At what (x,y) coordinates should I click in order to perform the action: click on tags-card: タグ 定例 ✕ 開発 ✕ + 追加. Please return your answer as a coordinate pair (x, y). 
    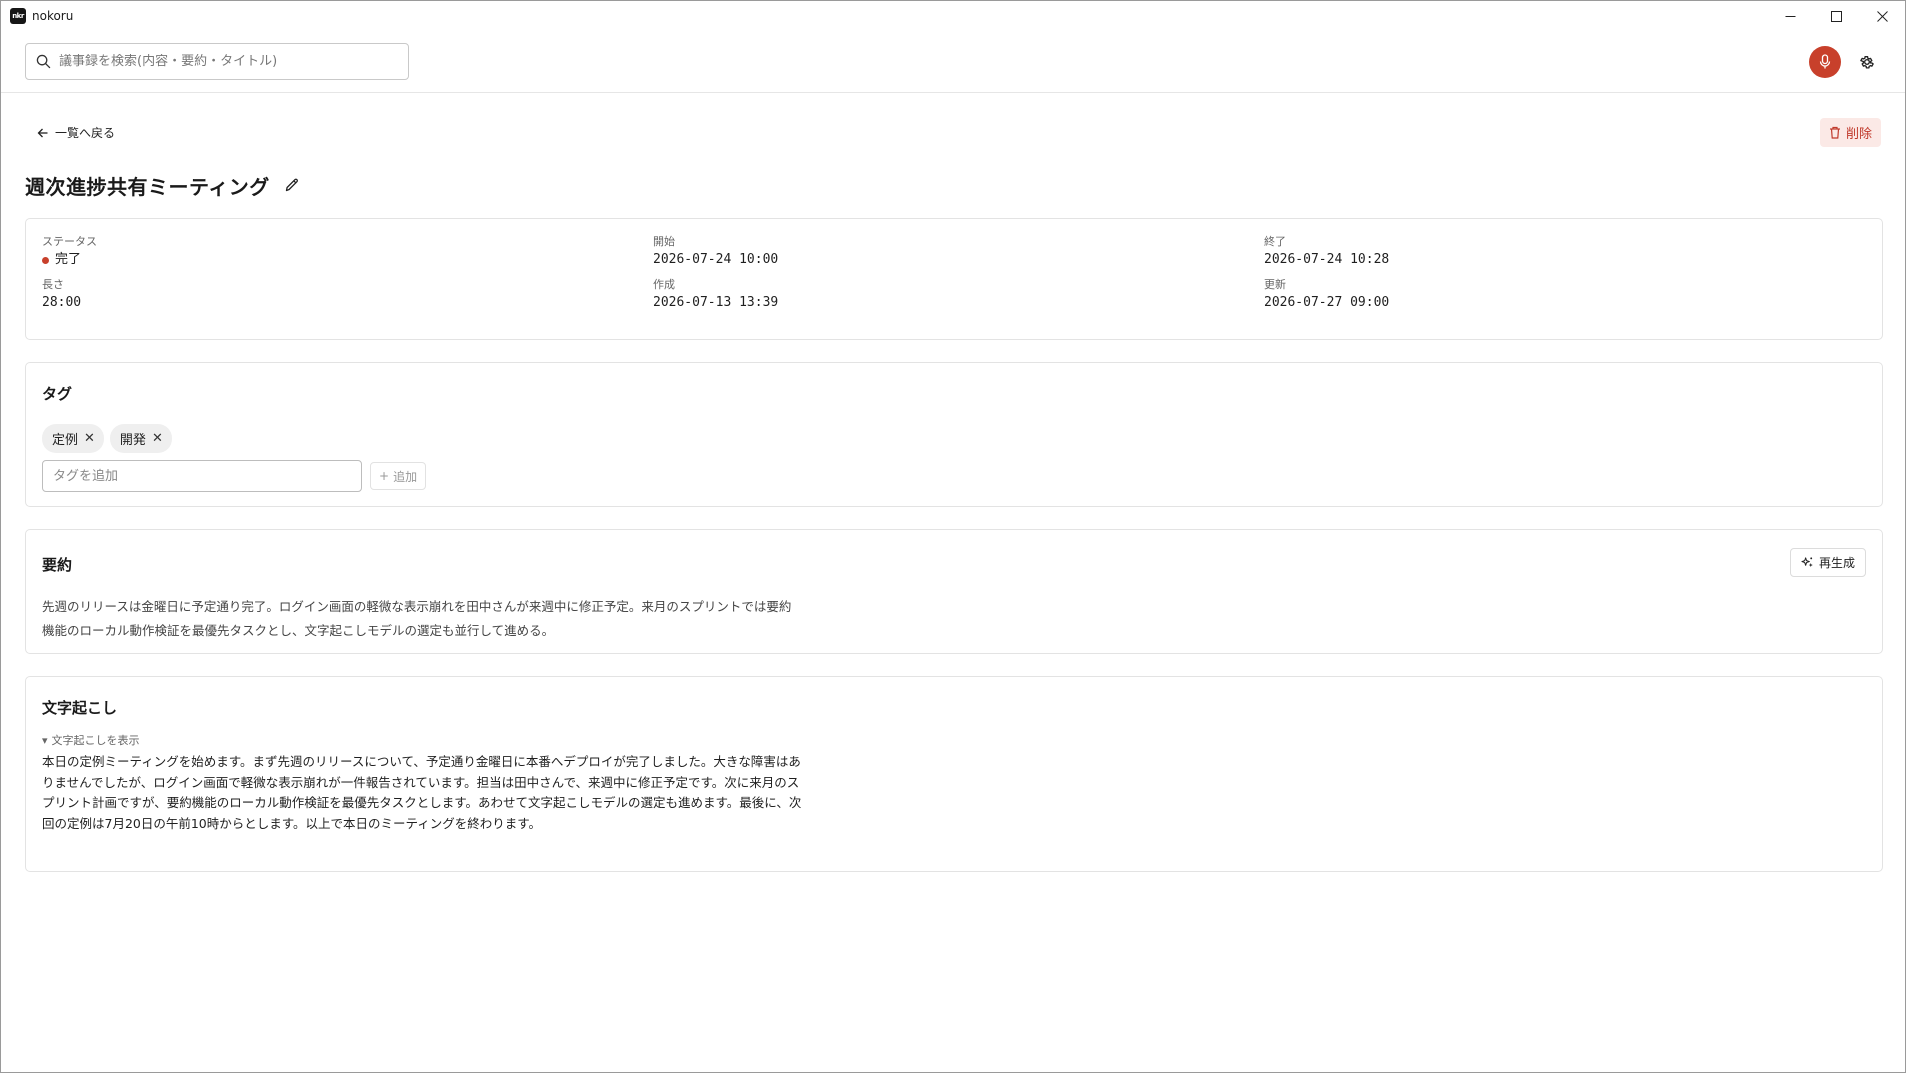
    Looking at the image, I should click on (954, 434).